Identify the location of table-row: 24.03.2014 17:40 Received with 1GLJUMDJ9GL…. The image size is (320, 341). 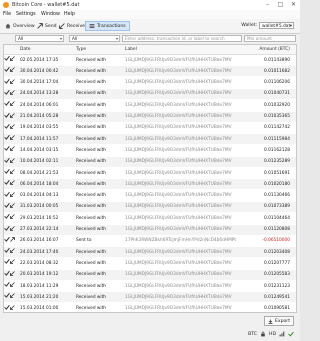
(150, 252).